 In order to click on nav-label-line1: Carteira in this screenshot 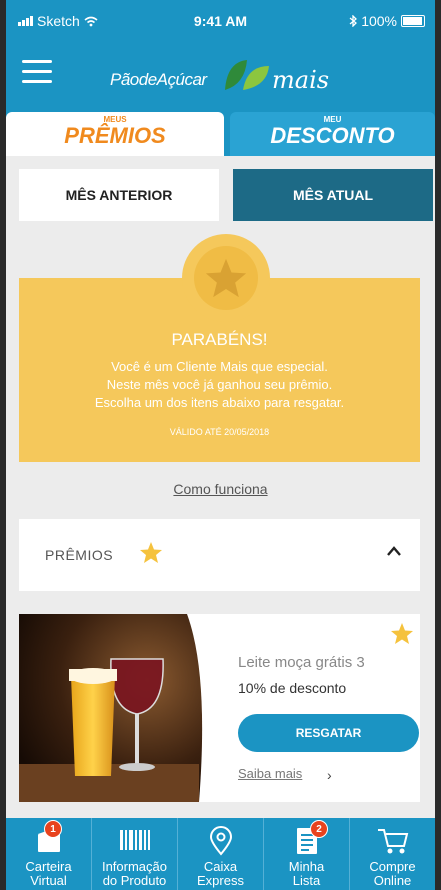, I will do `click(48, 866)`.